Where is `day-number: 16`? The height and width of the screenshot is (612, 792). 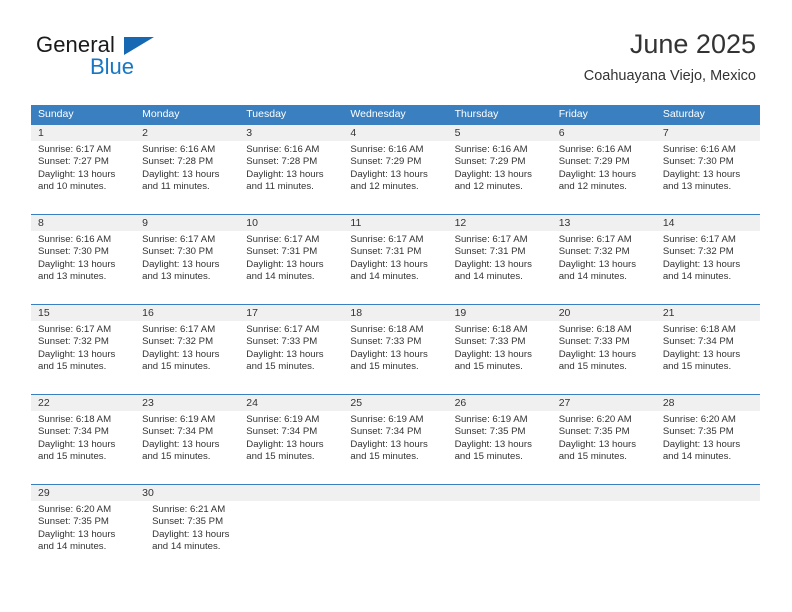
day-number: 16 is located at coordinates (187, 313).